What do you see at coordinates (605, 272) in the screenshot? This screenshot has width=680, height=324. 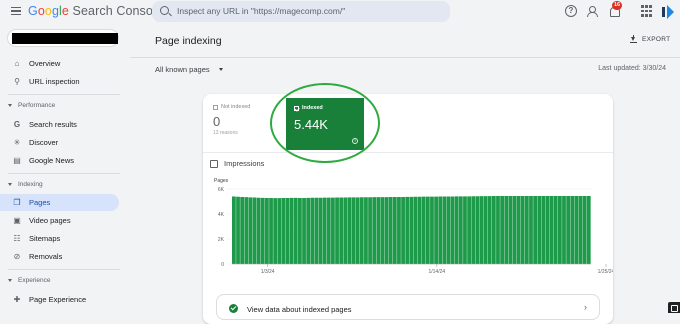 I see `x-tick-label: 1/25/24` at bounding box center [605, 272].